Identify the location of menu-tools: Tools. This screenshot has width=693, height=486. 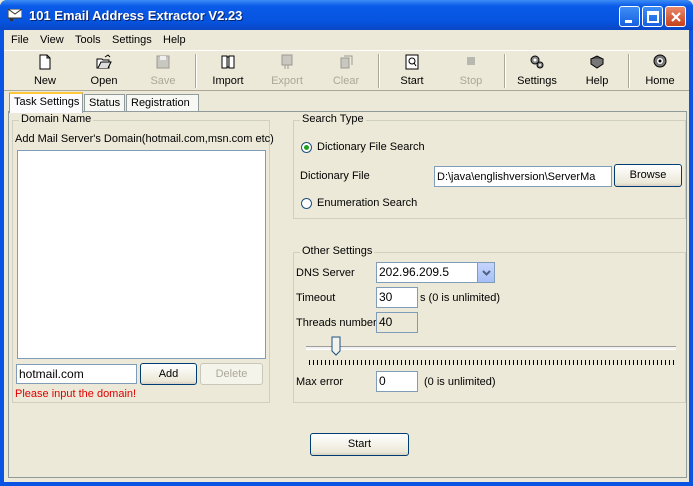
(88, 40).